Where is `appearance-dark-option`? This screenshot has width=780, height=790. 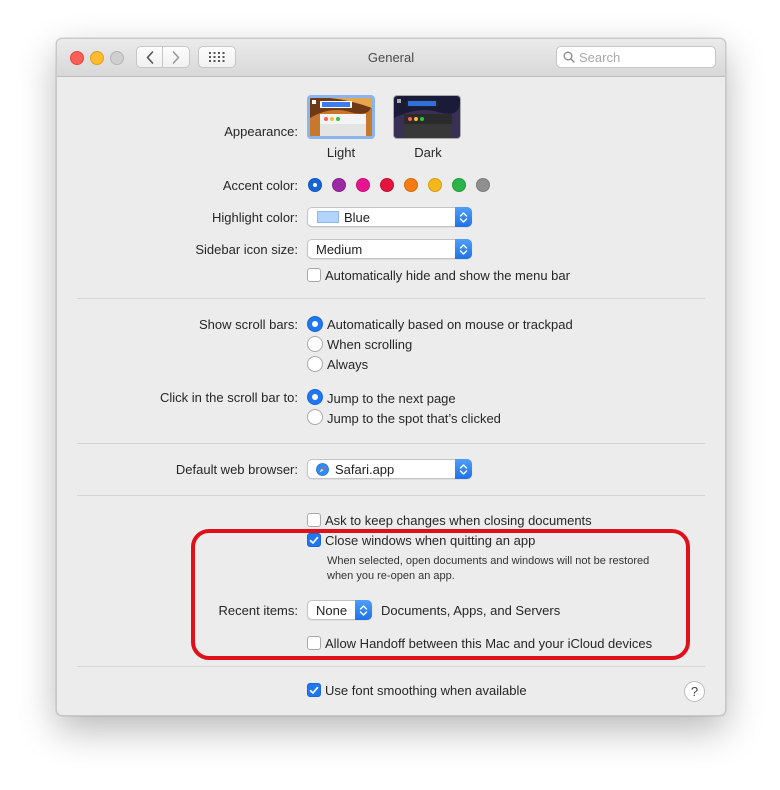
appearance-dark-option is located at coordinates (427, 117).